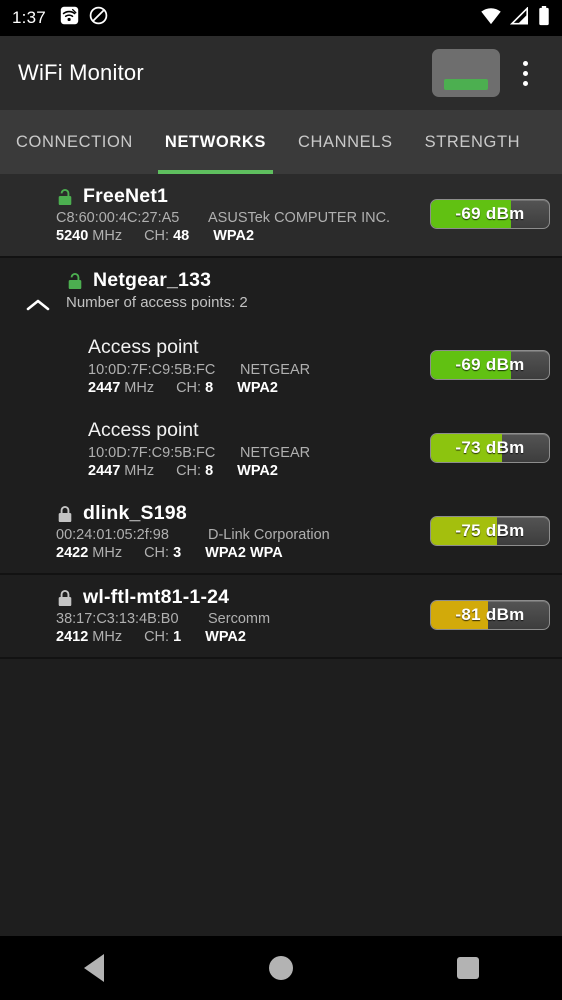 This screenshot has height=1000, width=562. Describe the element at coordinates (112, 535) in the screenshot. I see `bssid-value: 00:24:01:05:2f:98` at that location.